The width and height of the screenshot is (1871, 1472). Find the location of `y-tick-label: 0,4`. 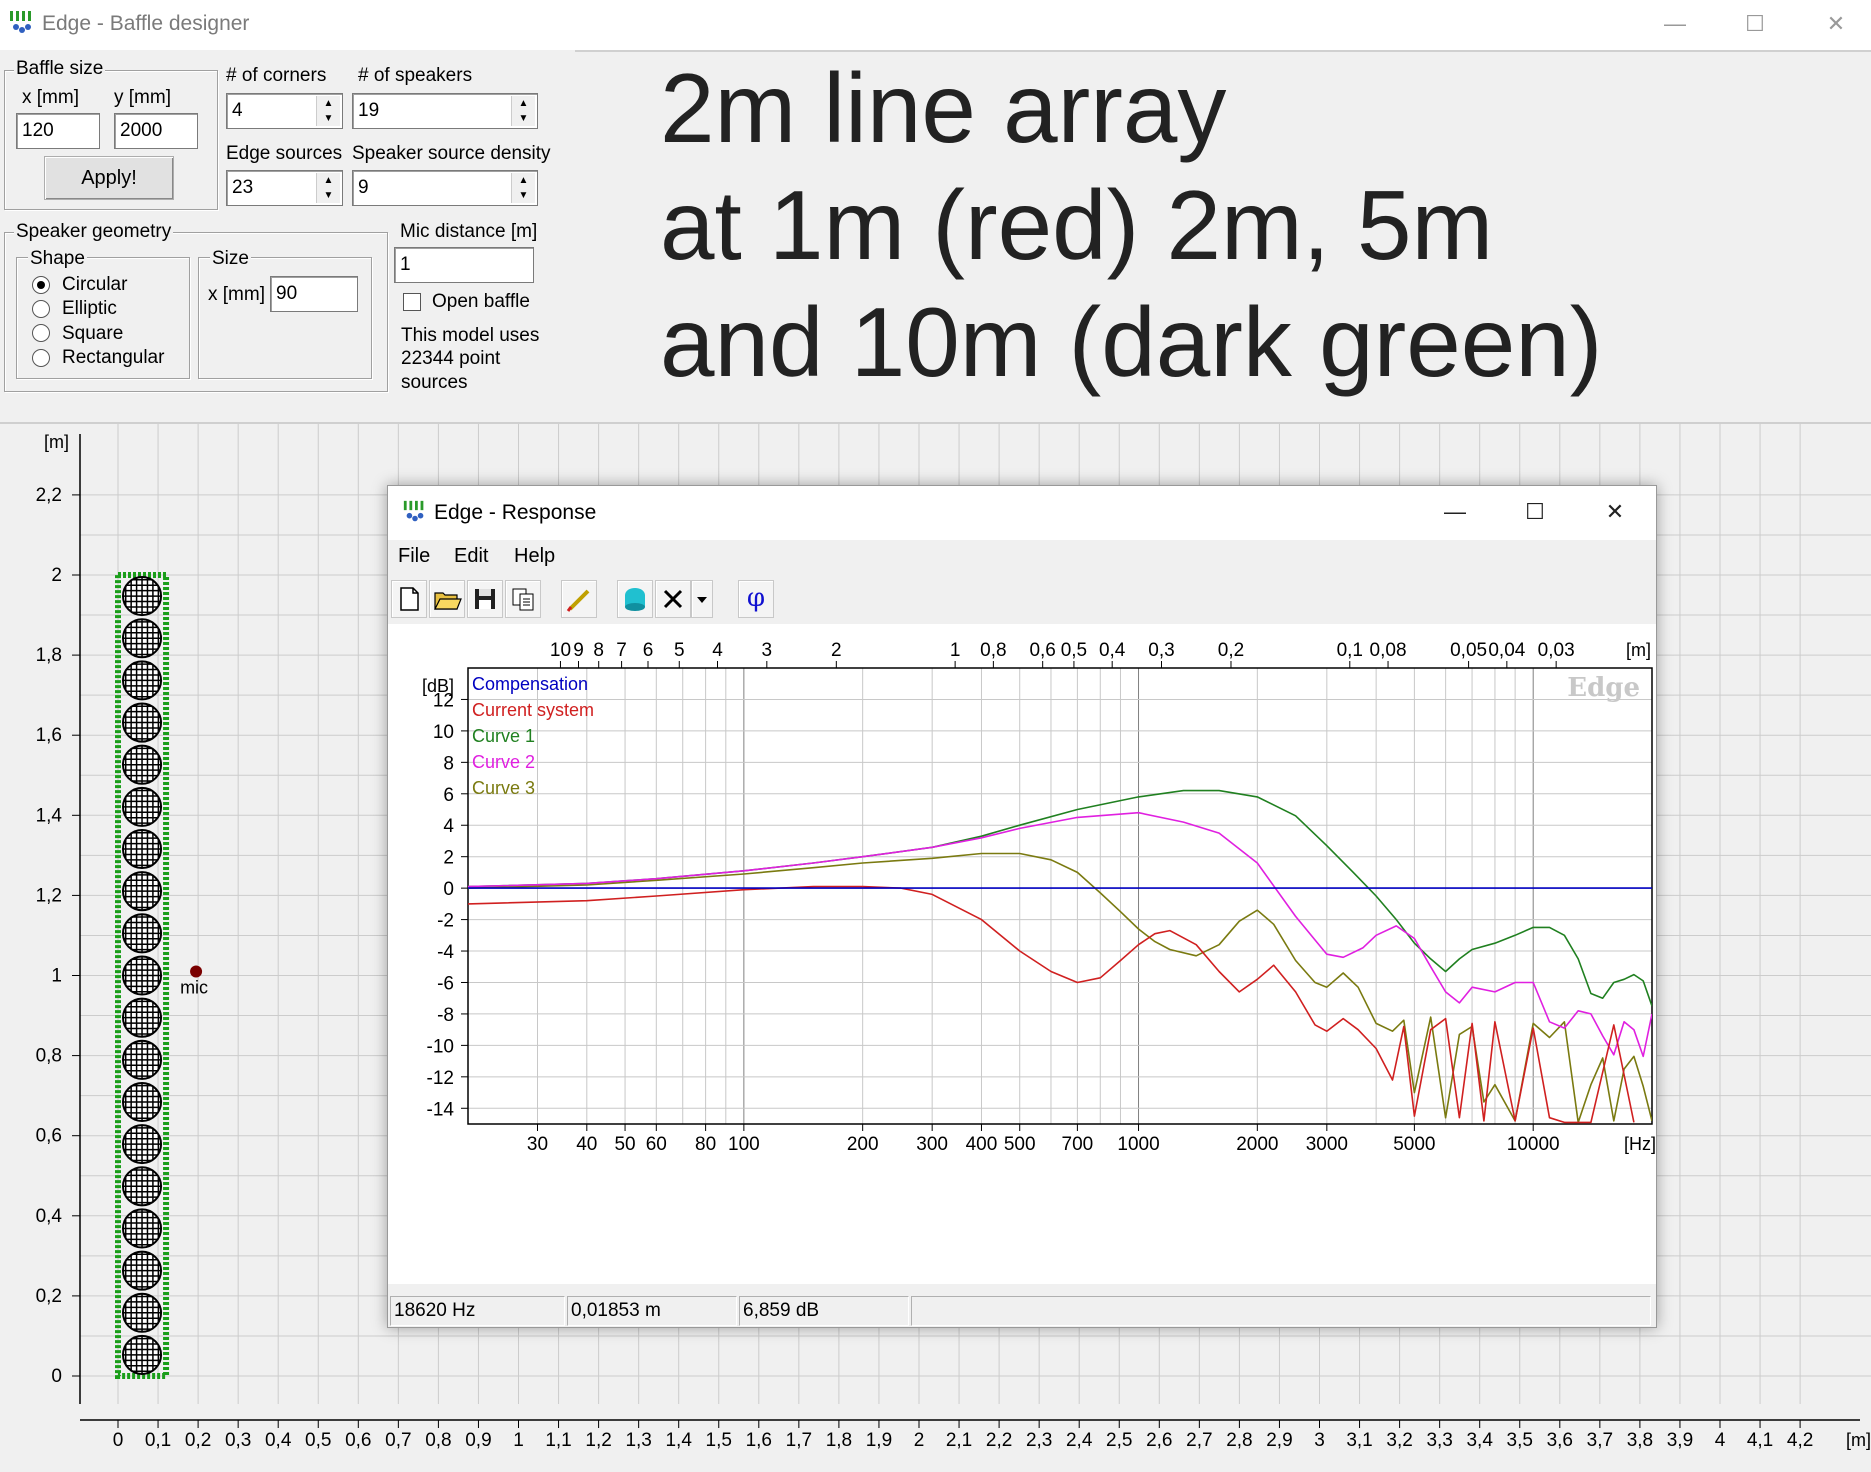

y-tick-label: 0,4 is located at coordinates (49, 1216).